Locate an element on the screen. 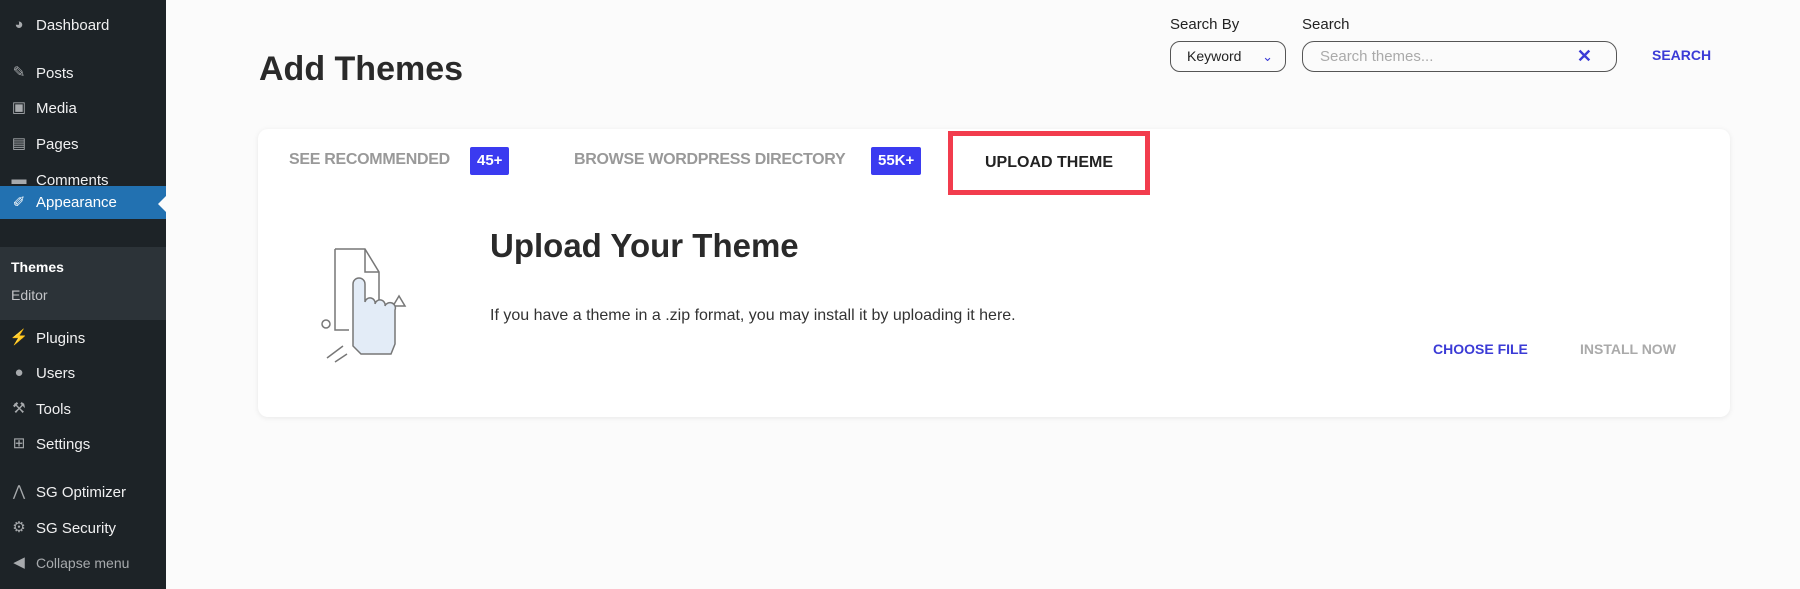  pin-icon: ✎ is located at coordinates (19, 72).